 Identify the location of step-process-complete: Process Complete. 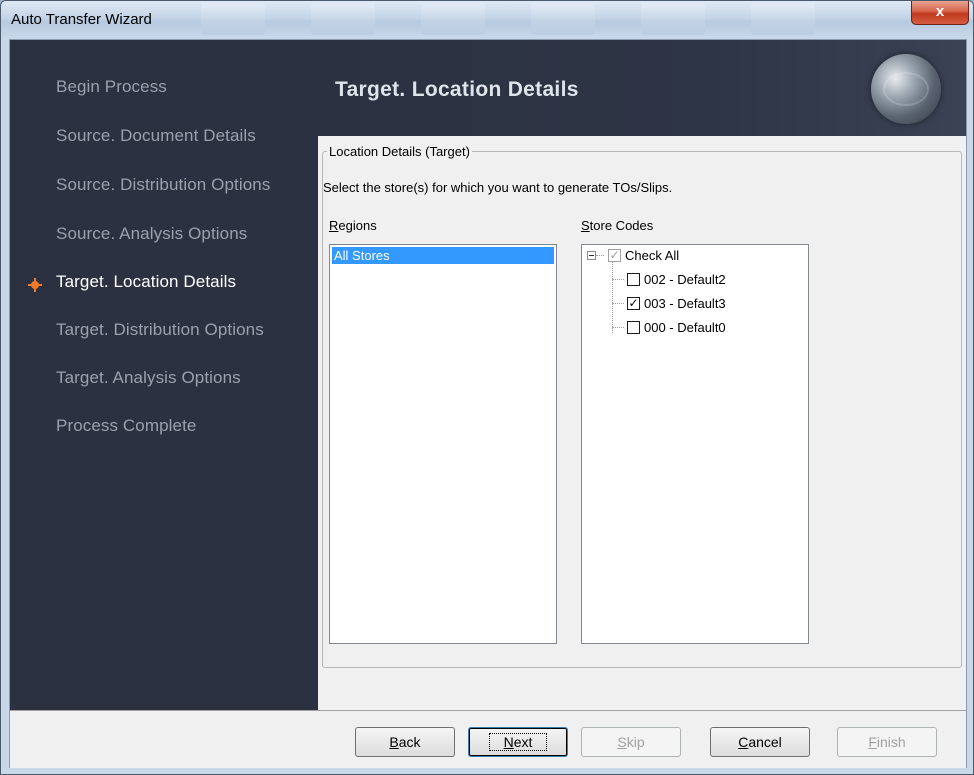
(126, 425).